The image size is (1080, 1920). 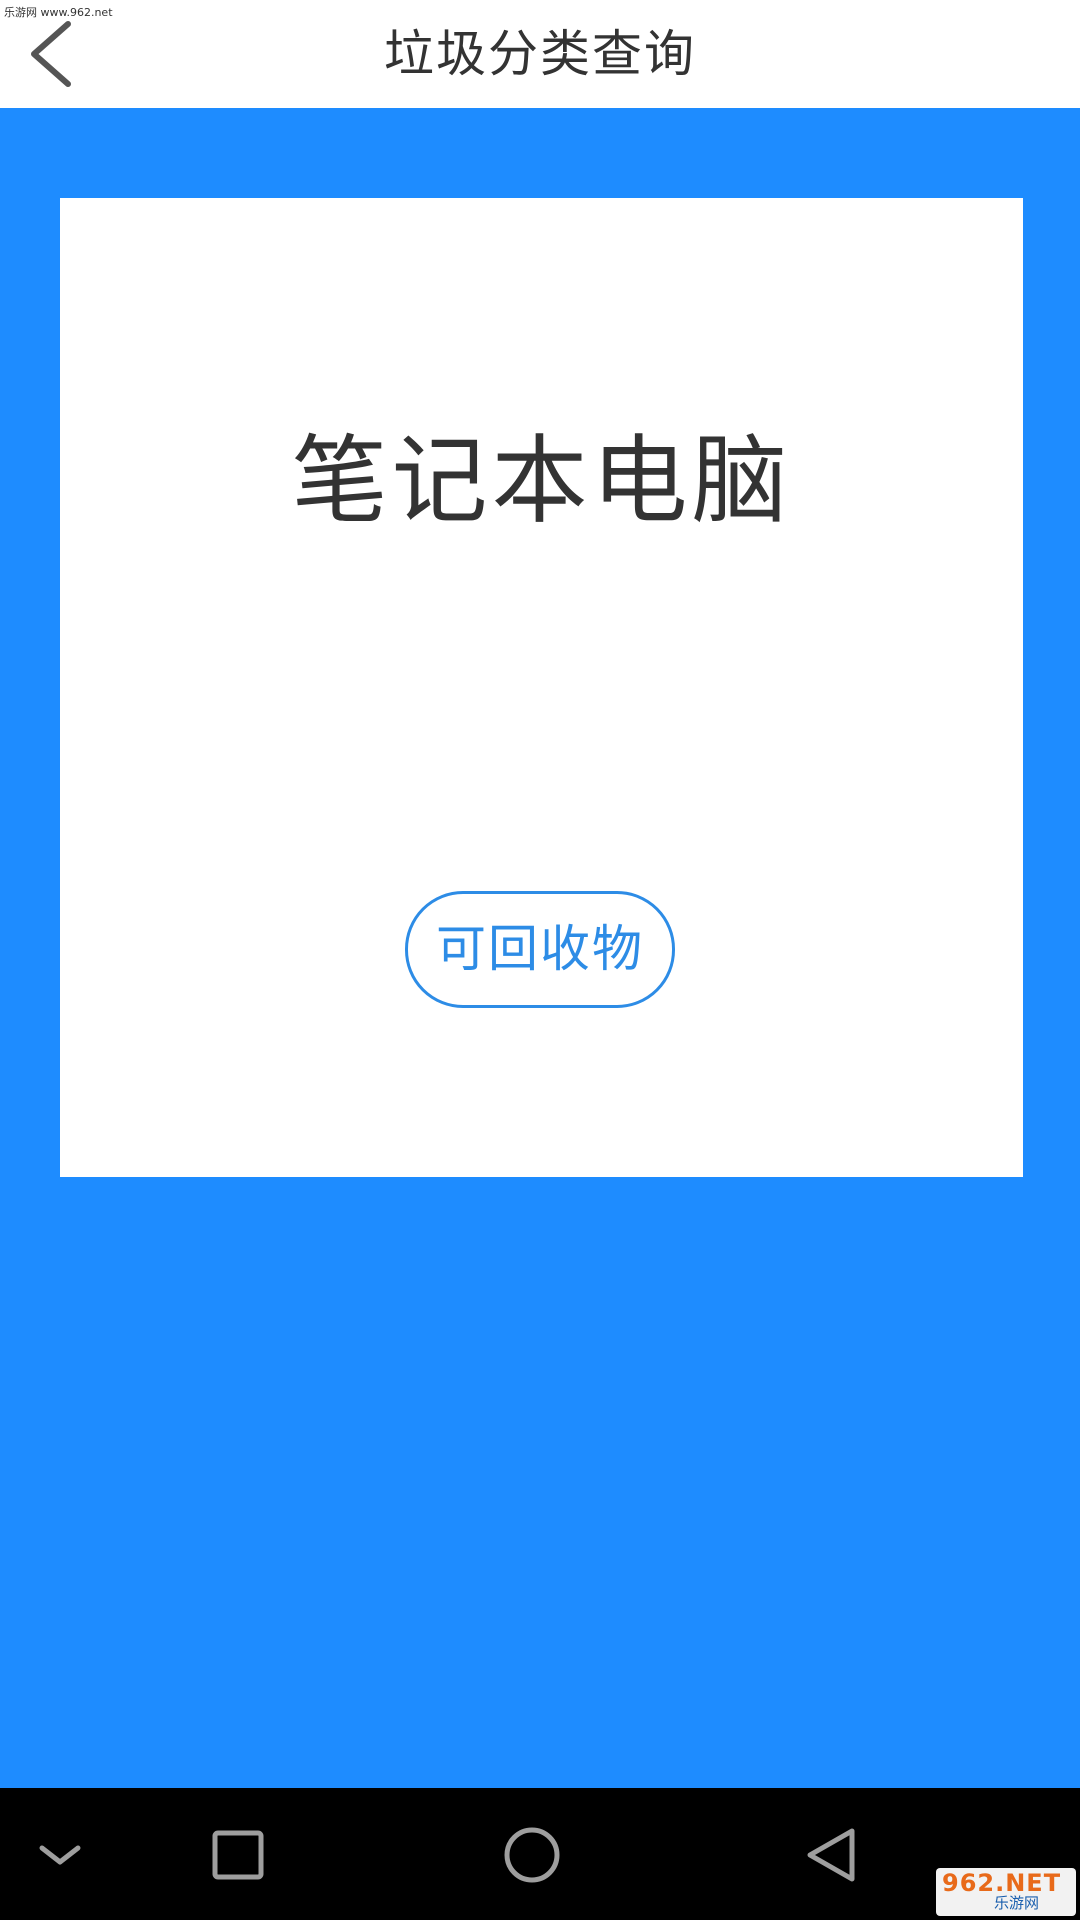 I want to click on back-triangle-icon, so click(x=831, y=1855).